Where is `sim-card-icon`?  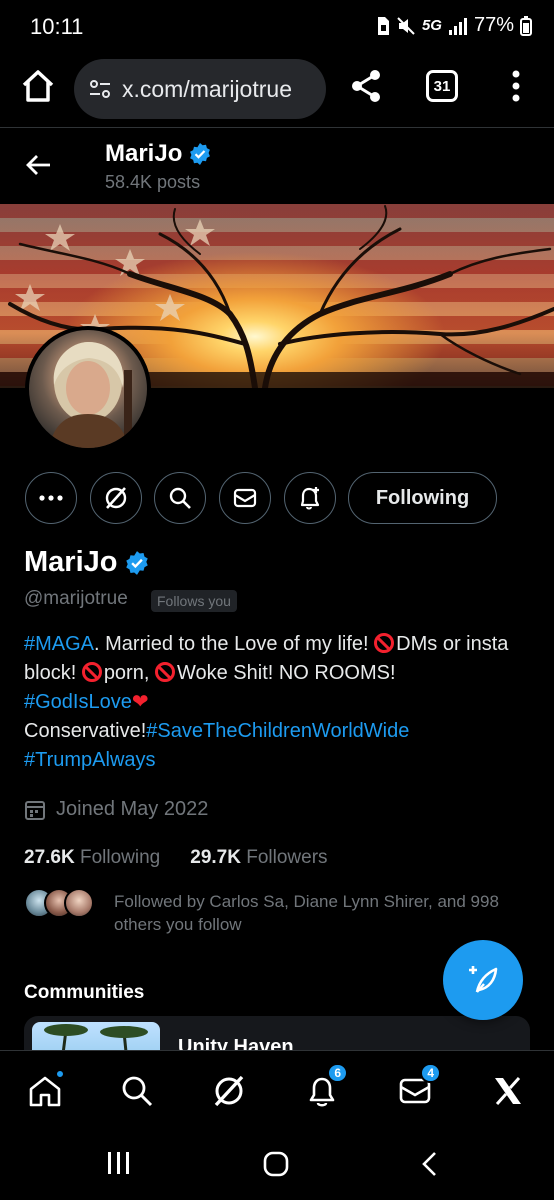 sim-card-icon is located at coordinates (383, 25).